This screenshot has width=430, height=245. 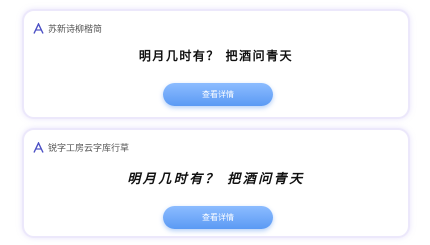 What do you see at coordinates (89, 148) in the screenshot?
I see `font-name: 锐字工房云字库行草` at bounding box center [89, 148].